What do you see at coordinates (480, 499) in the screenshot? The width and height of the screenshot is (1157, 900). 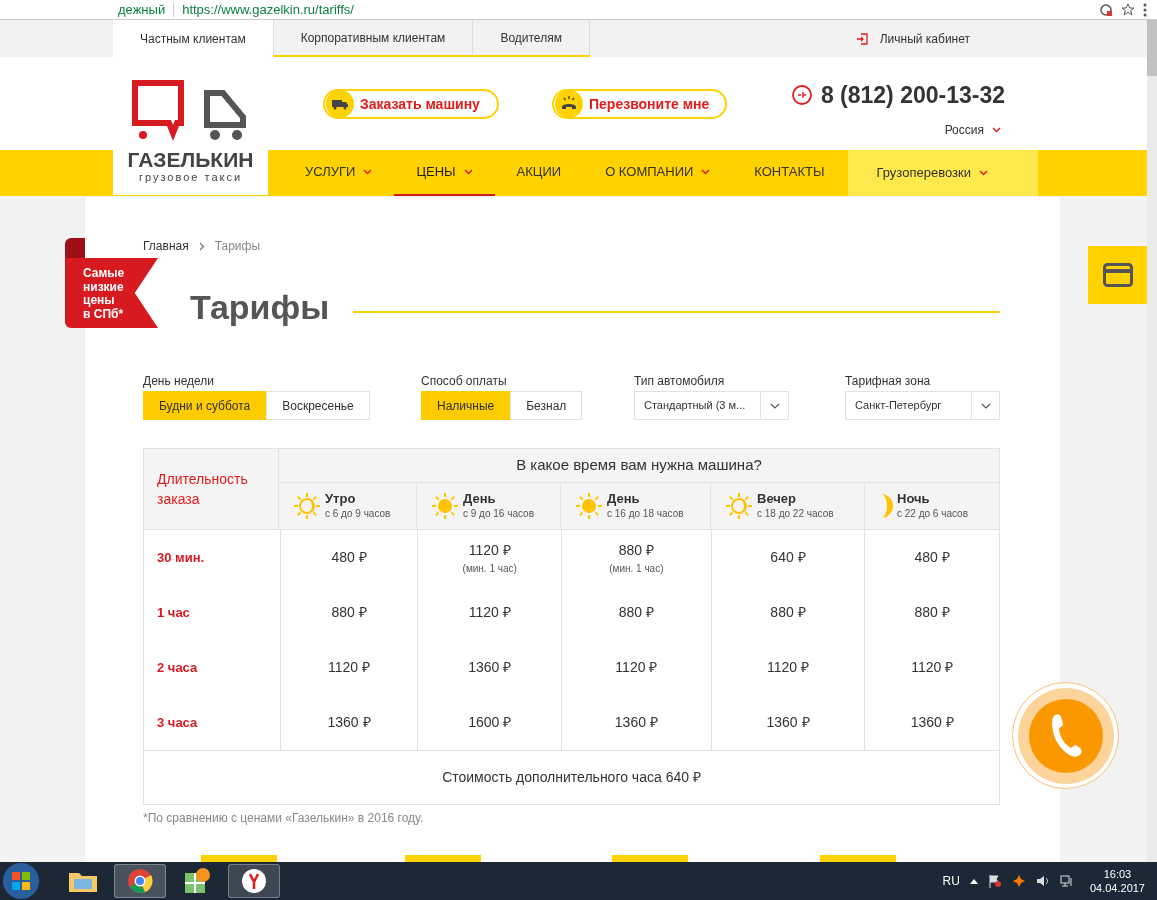 I see `time-name: День` at bounding box center [480, 499].